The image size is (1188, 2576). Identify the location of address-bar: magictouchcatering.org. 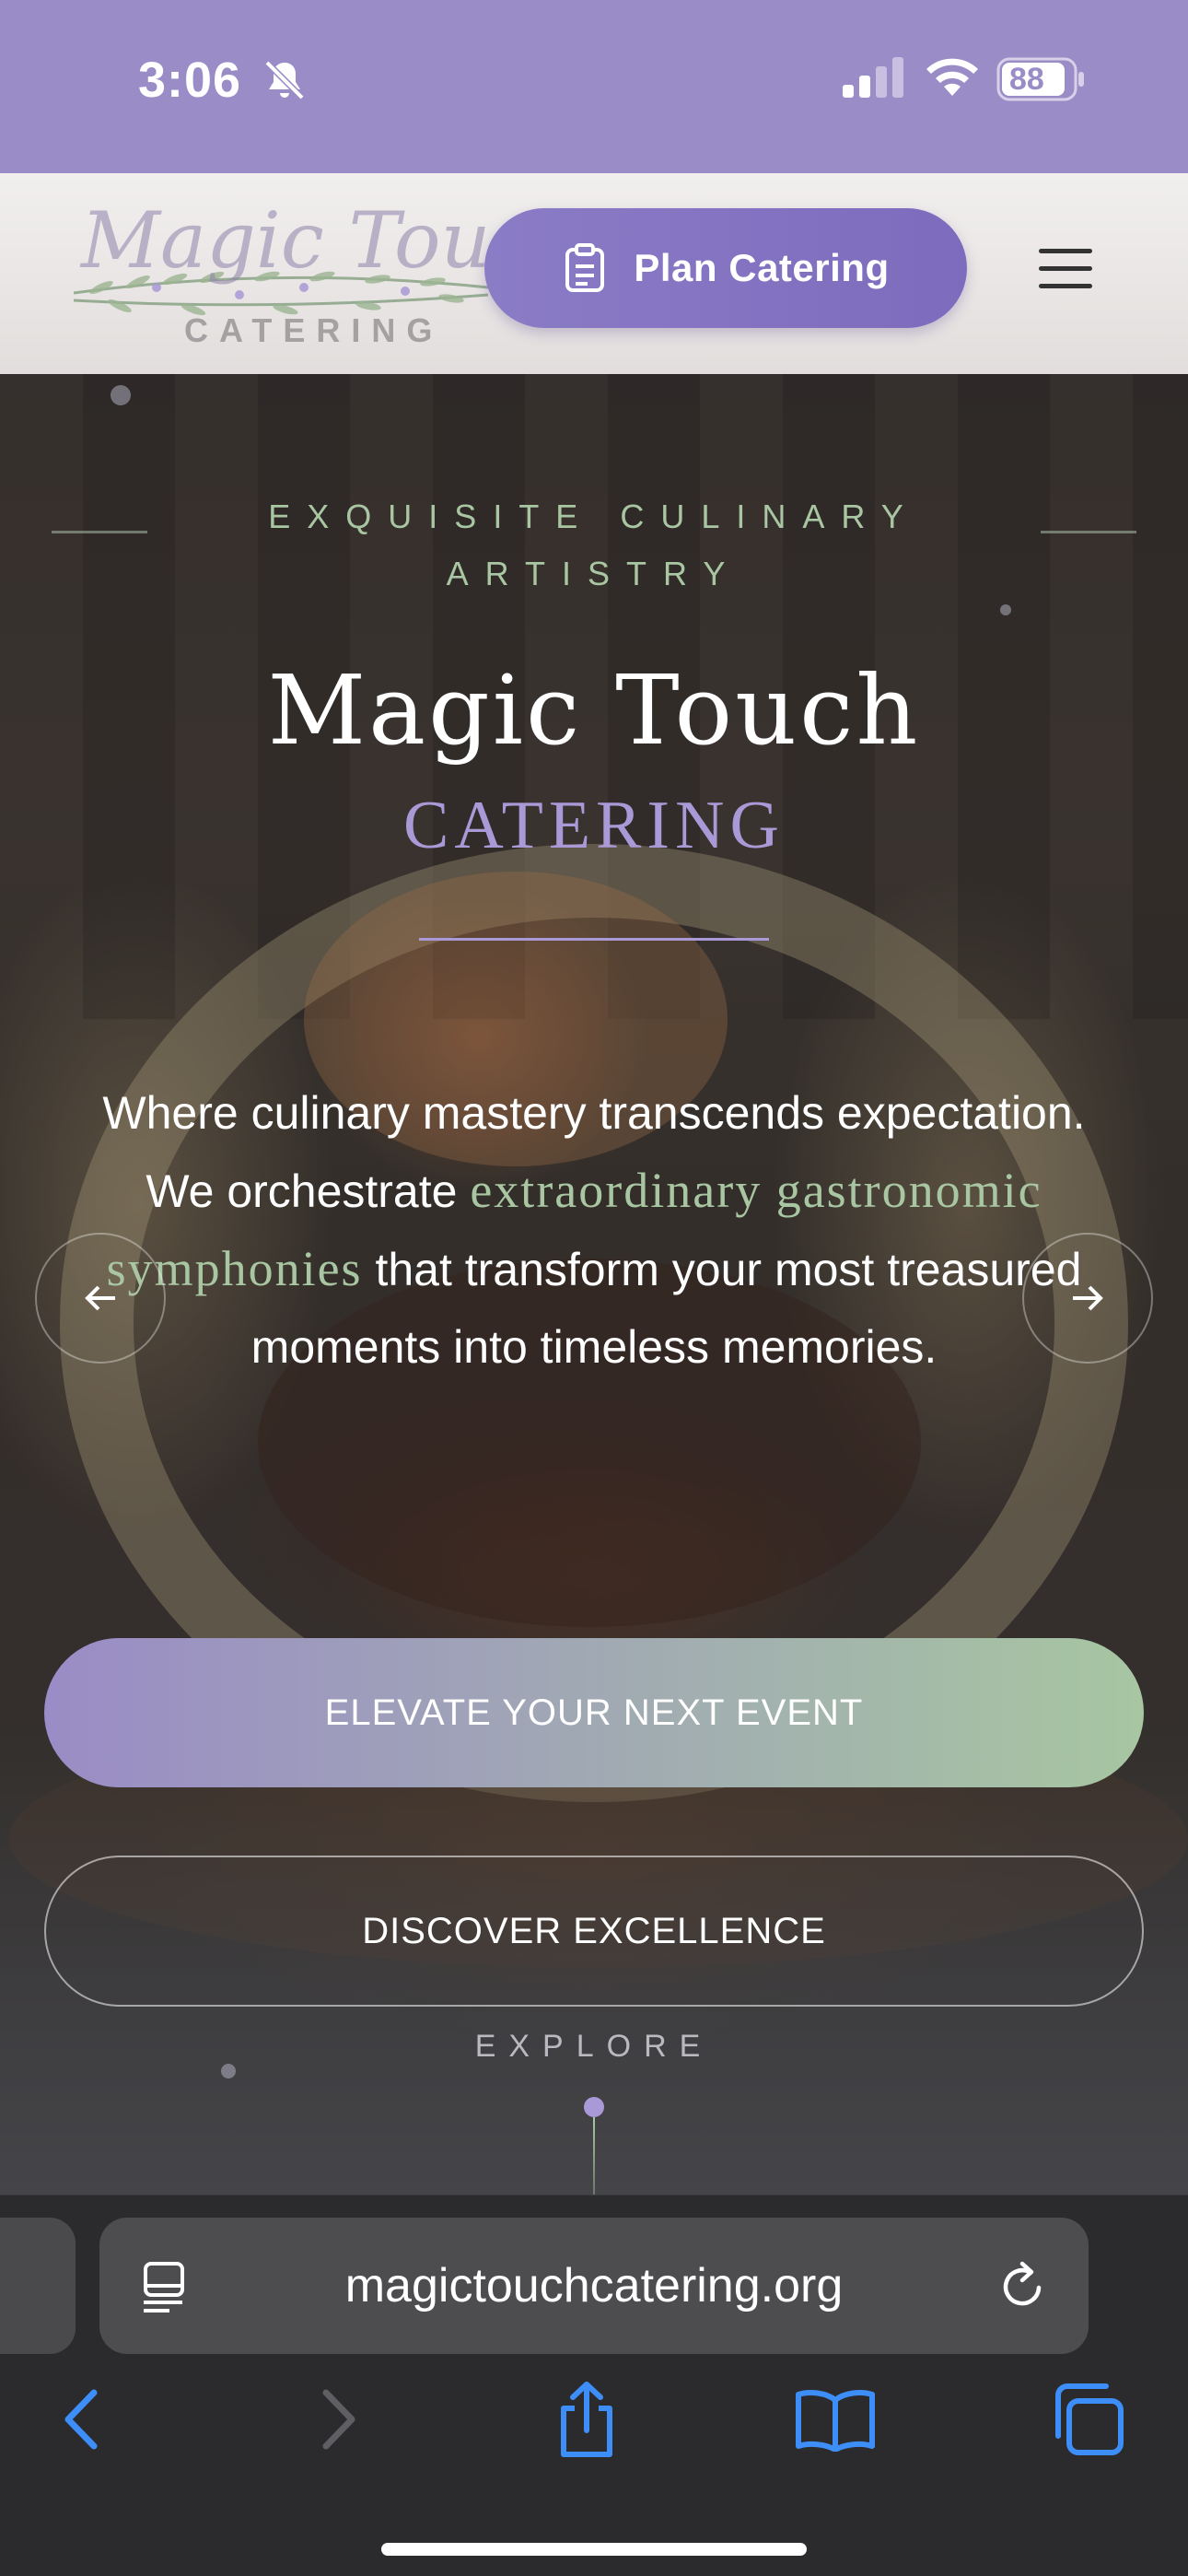
(594, 2286).